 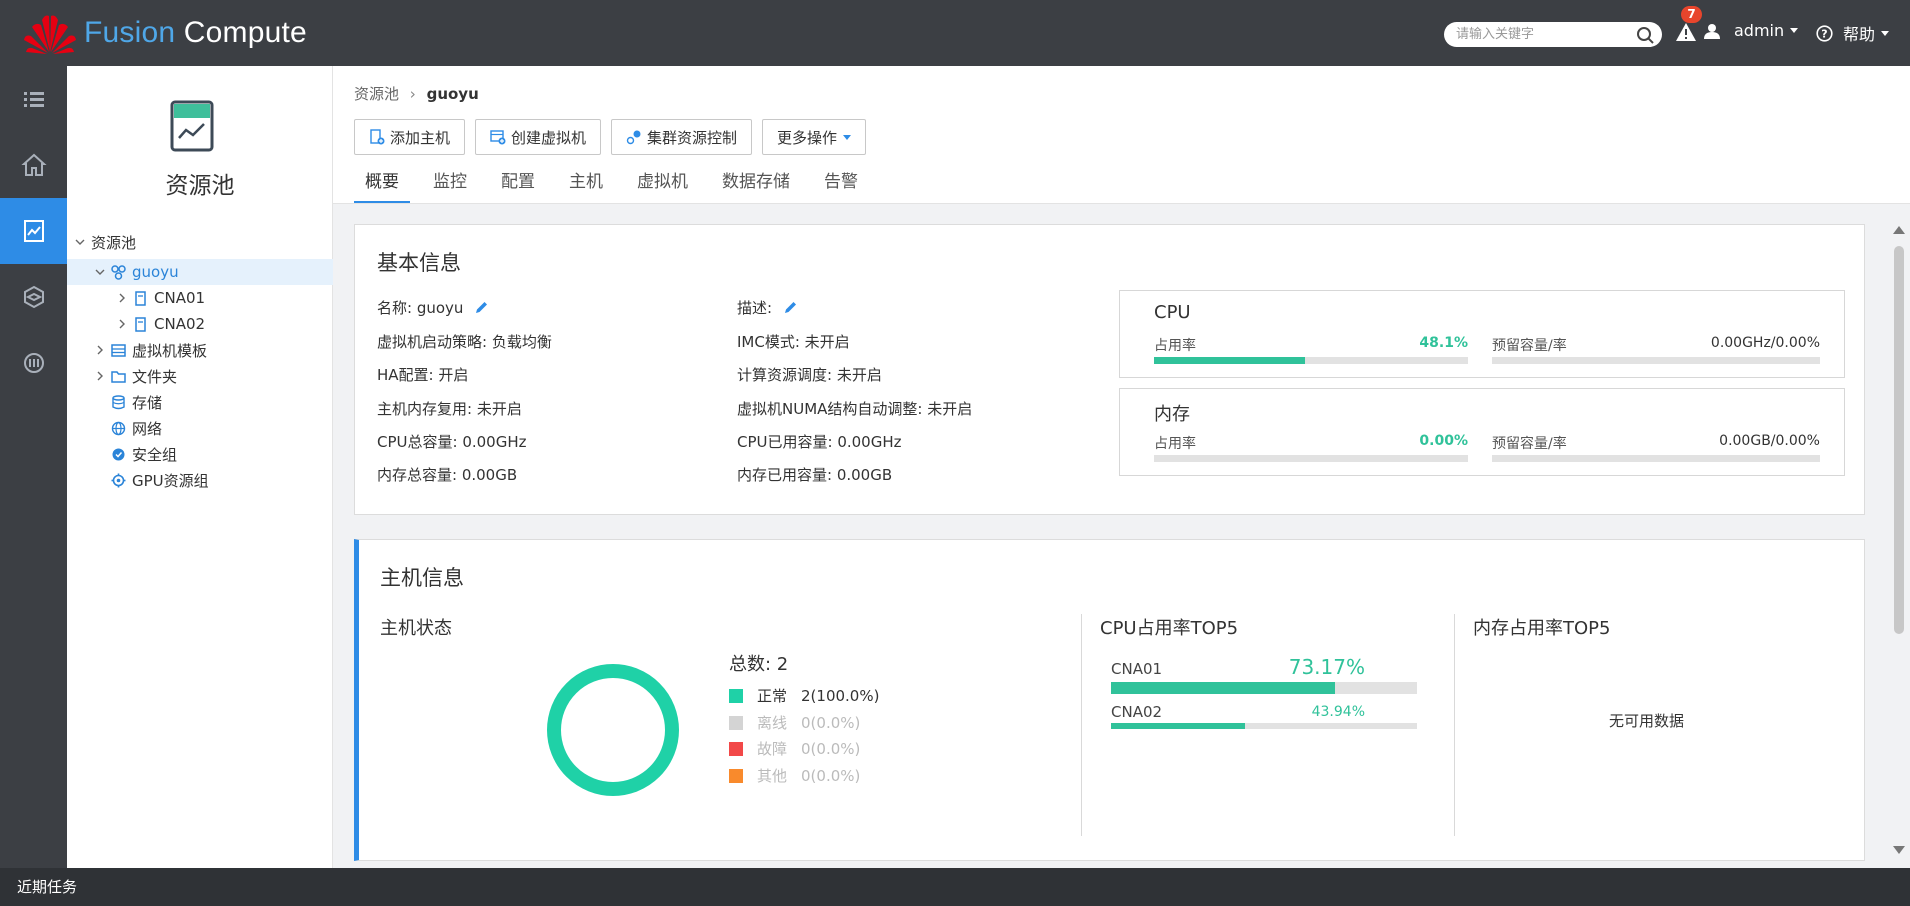 What do you see at coordinates (1175, 346) in the screenshot?
I see `cpu-usage-label: 占用率` at bounding box center [1175, 346].